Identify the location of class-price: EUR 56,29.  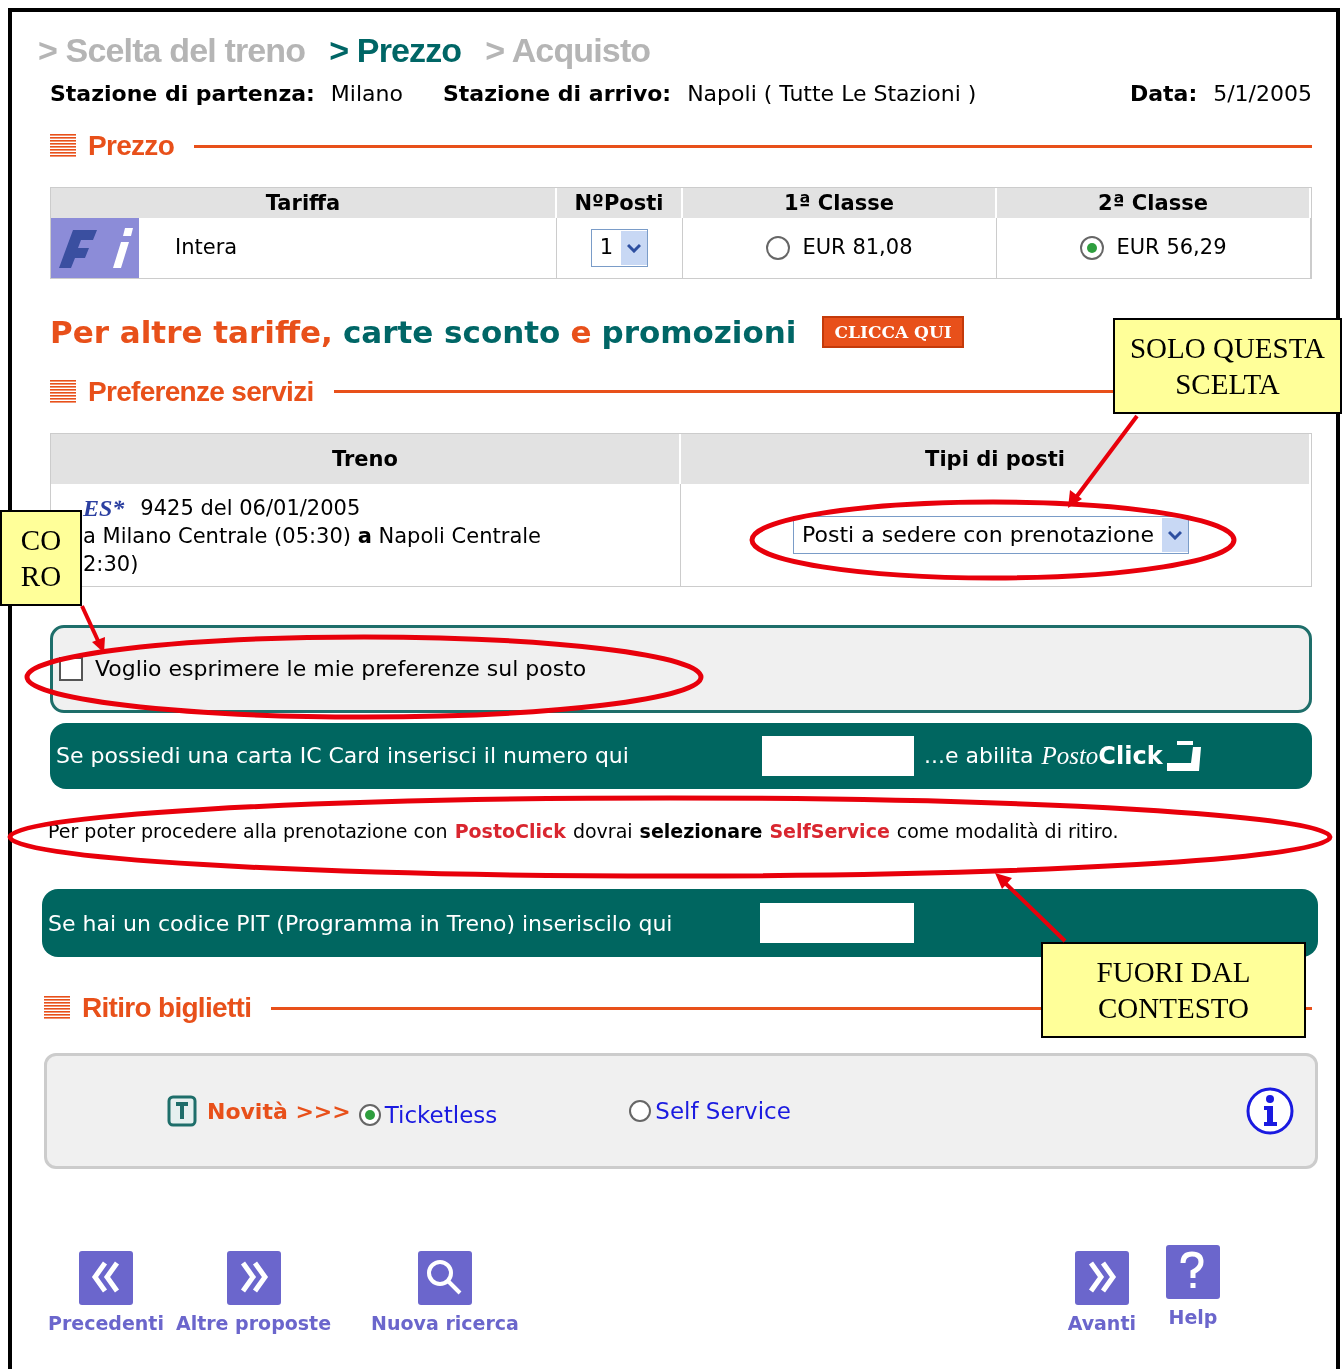
(1171, 248).